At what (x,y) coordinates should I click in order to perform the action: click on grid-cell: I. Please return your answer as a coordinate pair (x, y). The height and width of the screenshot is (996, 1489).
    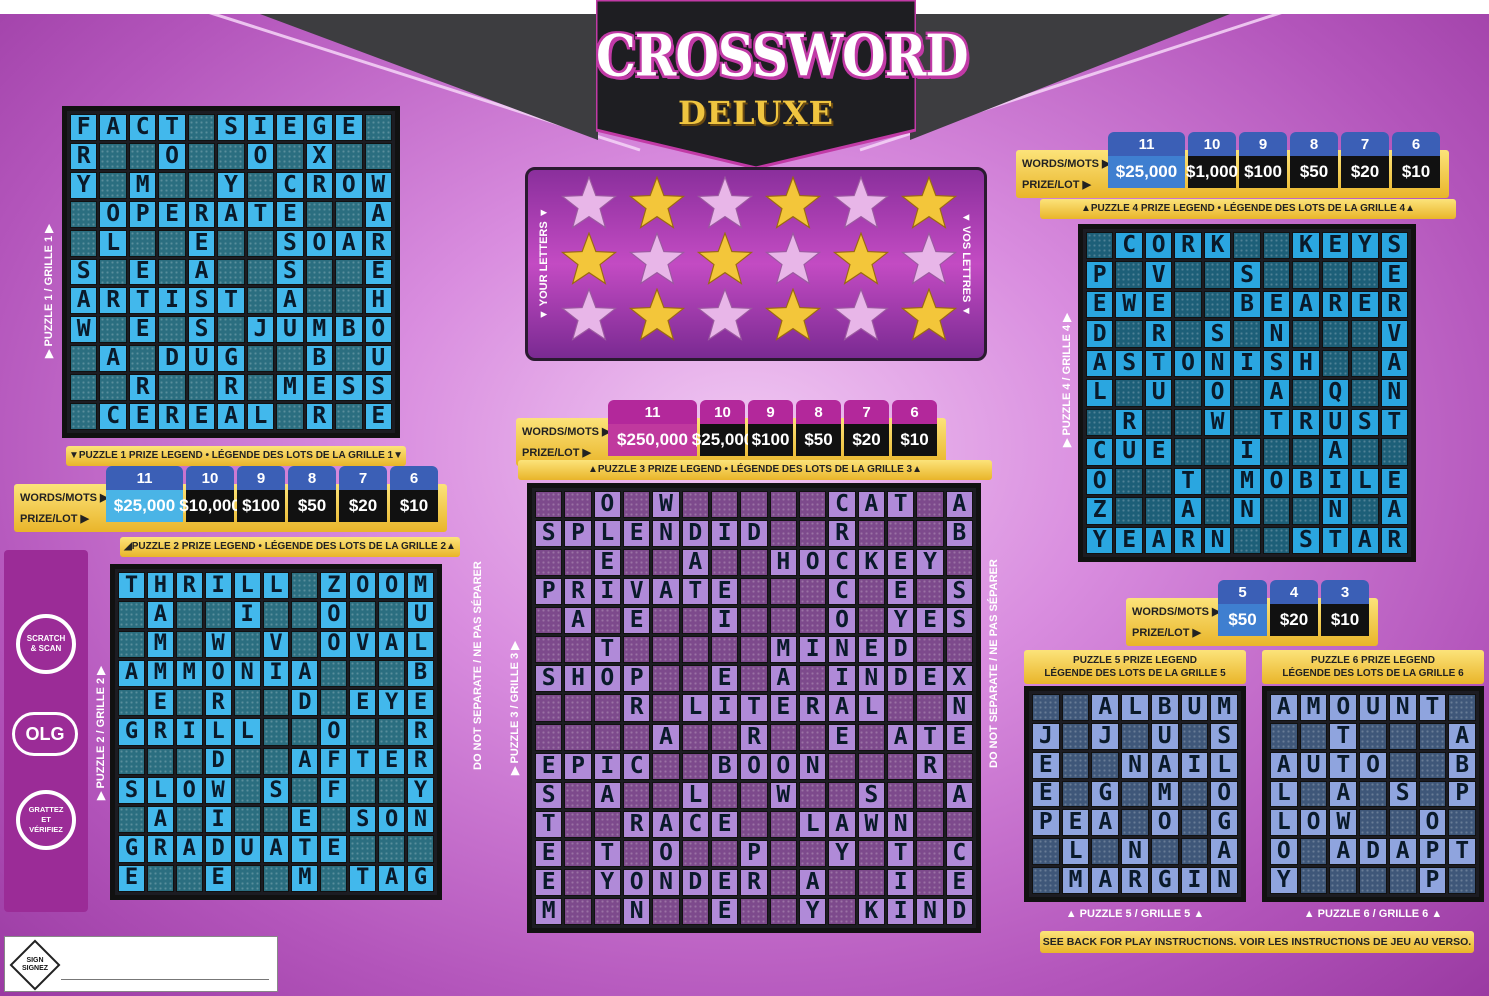
    Looking at the image, I should click on (901, 882).